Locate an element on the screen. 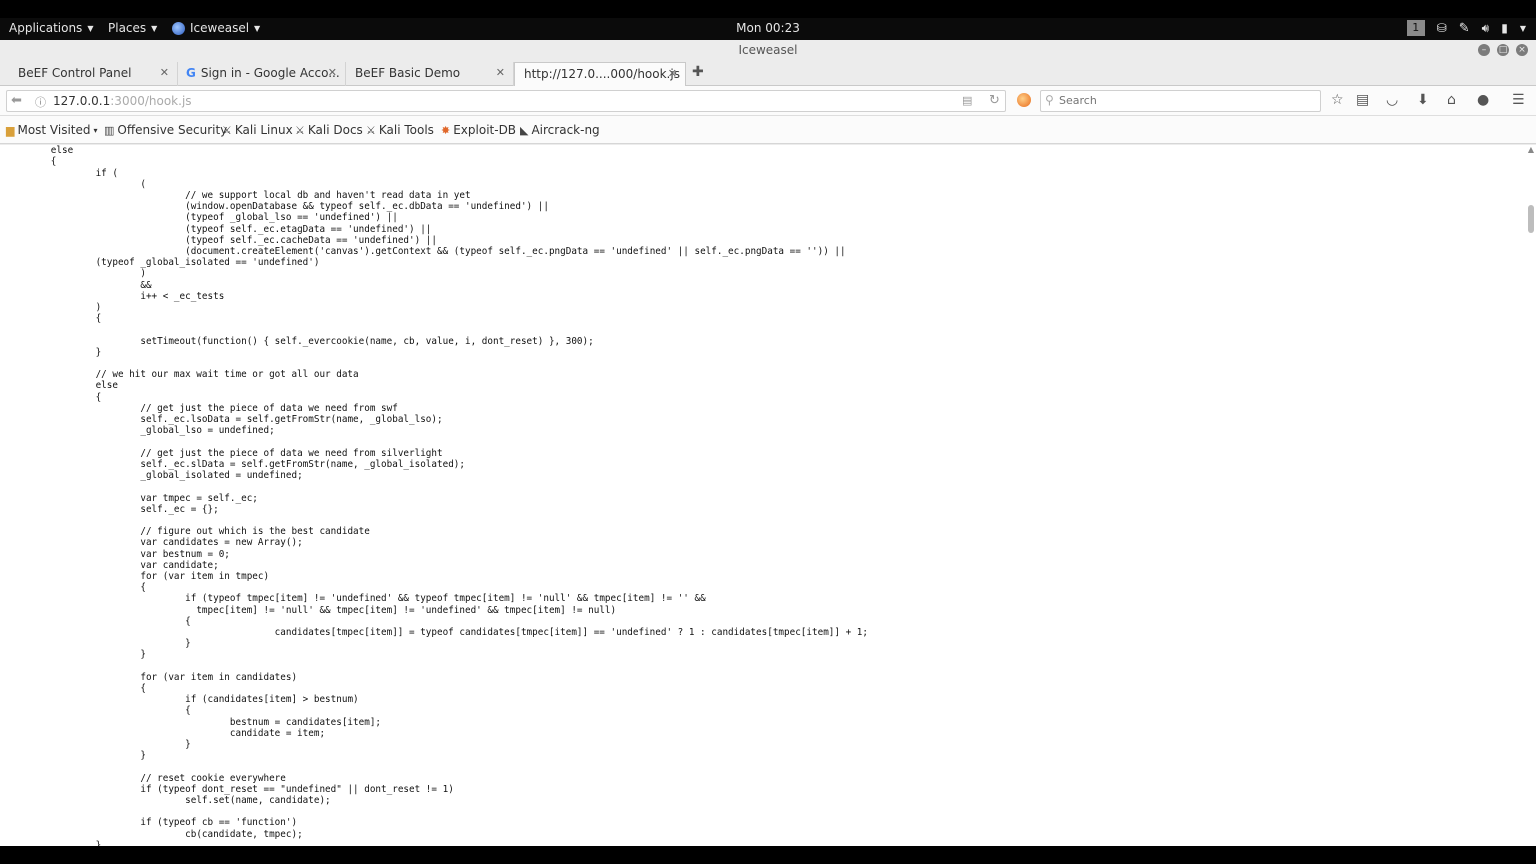 The height and width of the screenshot is (864, 1536). hamburger-menu-icon: ☰ is located at coordinates (1518, 100).